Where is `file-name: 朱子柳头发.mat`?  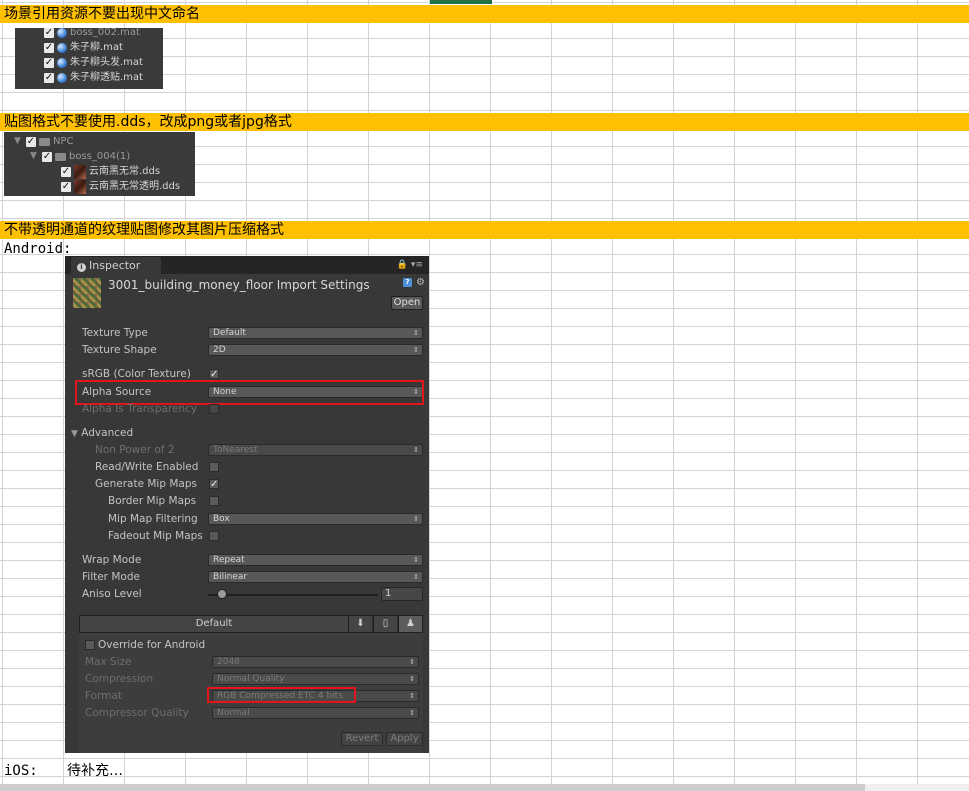 file-name: 朱子柳头发.mat is located at coordinates (106, 62).